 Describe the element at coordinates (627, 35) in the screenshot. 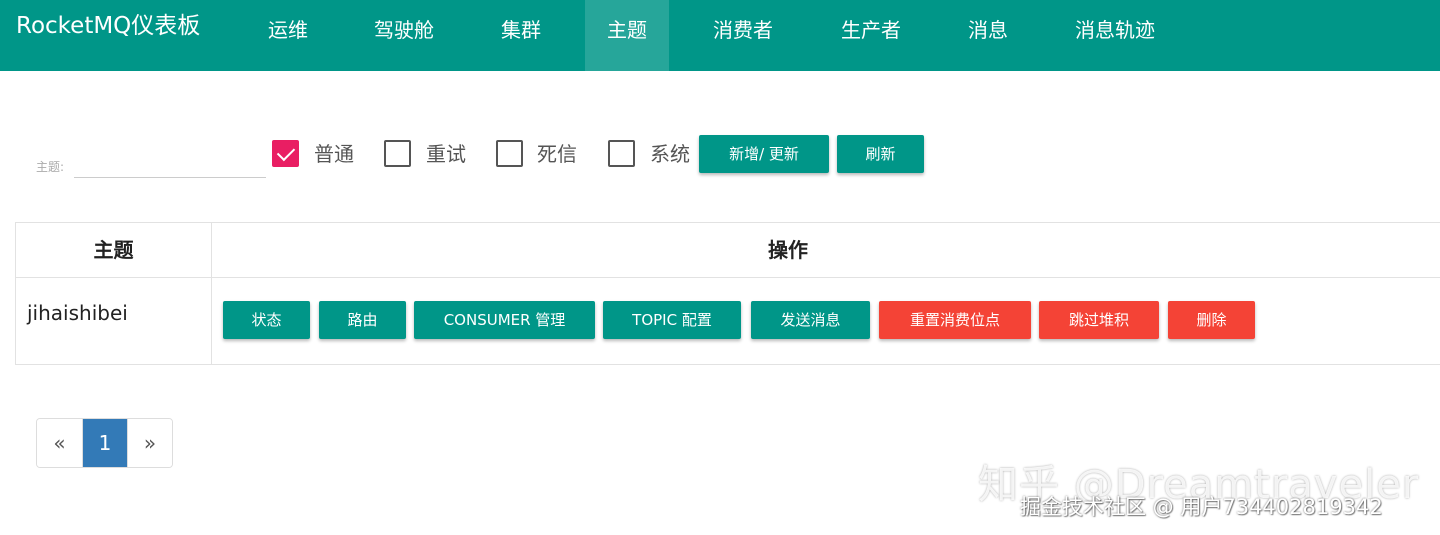

I see `nav-topic: 主题` at that location.